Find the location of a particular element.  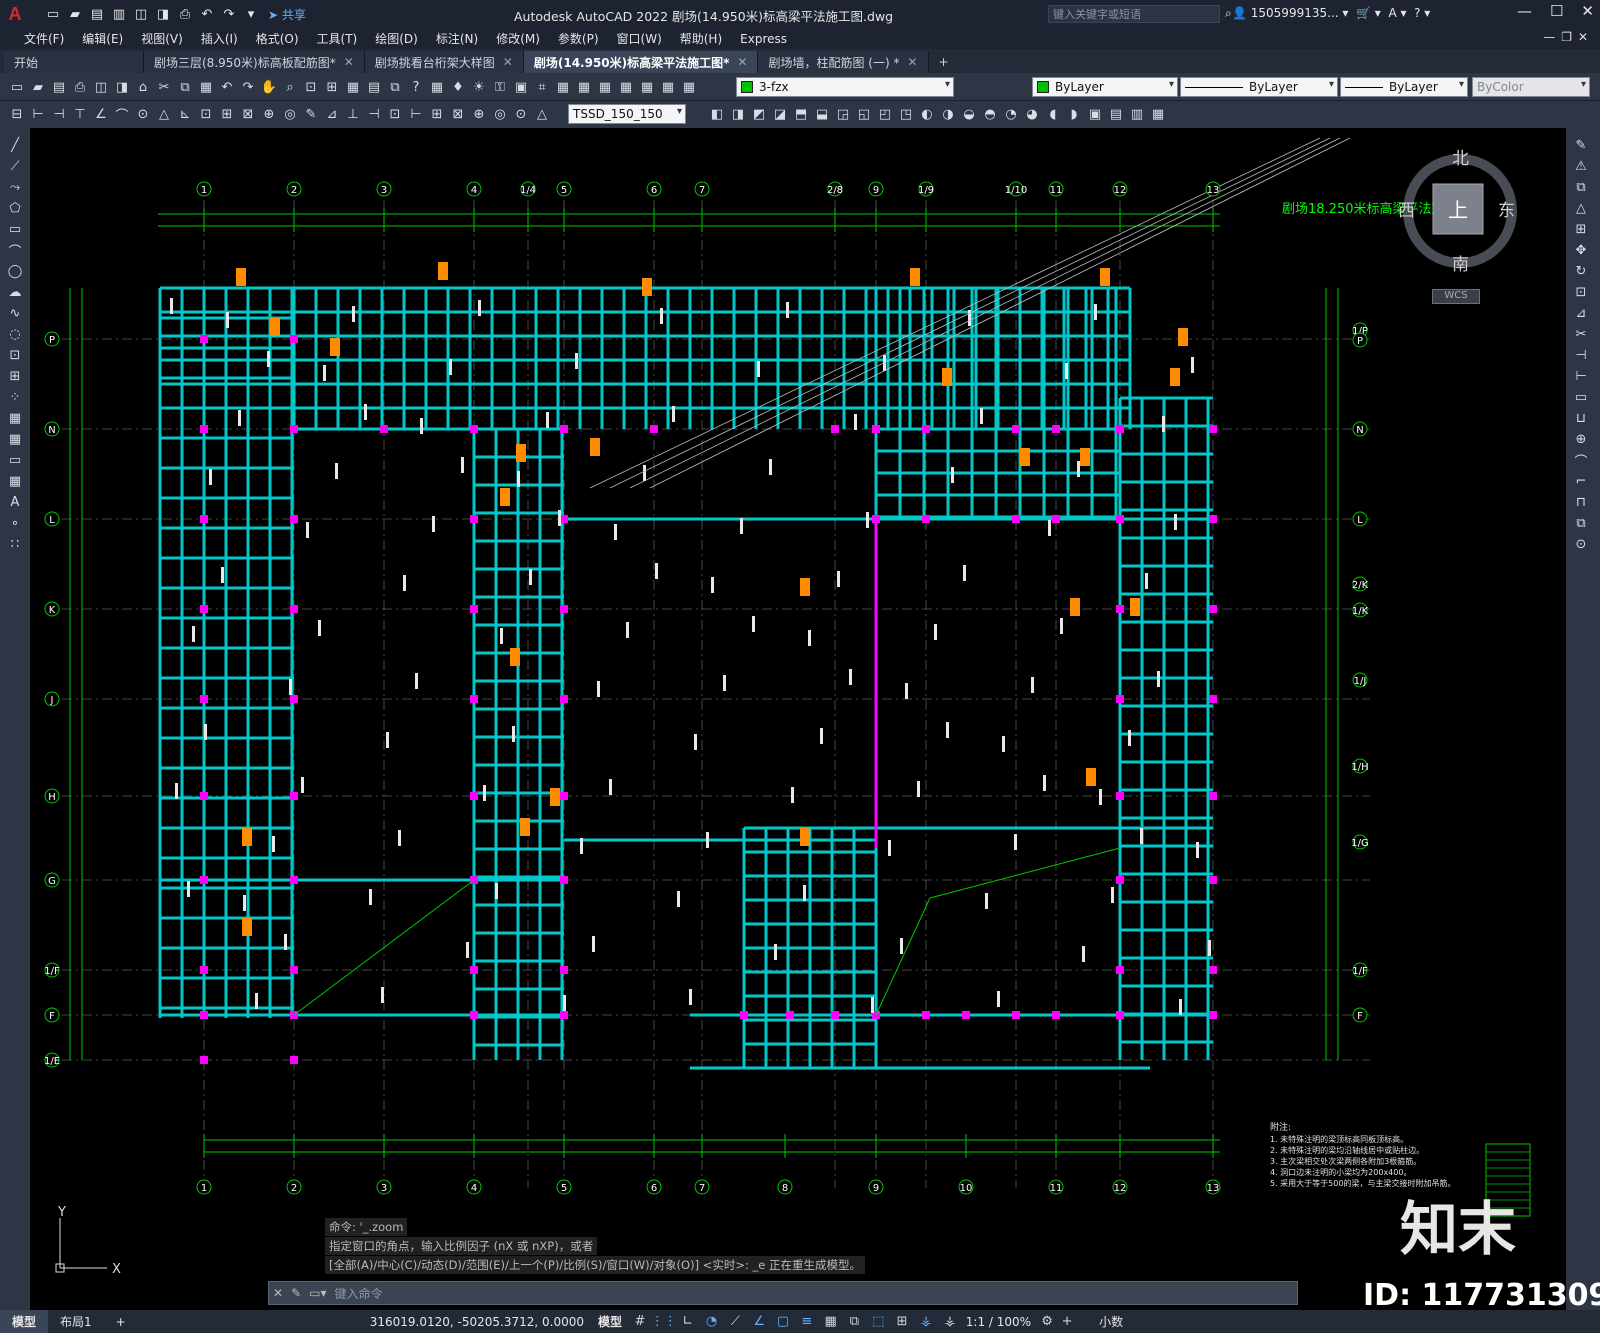

menu-tools: 工具(T) is located at coordinates (337, 38).